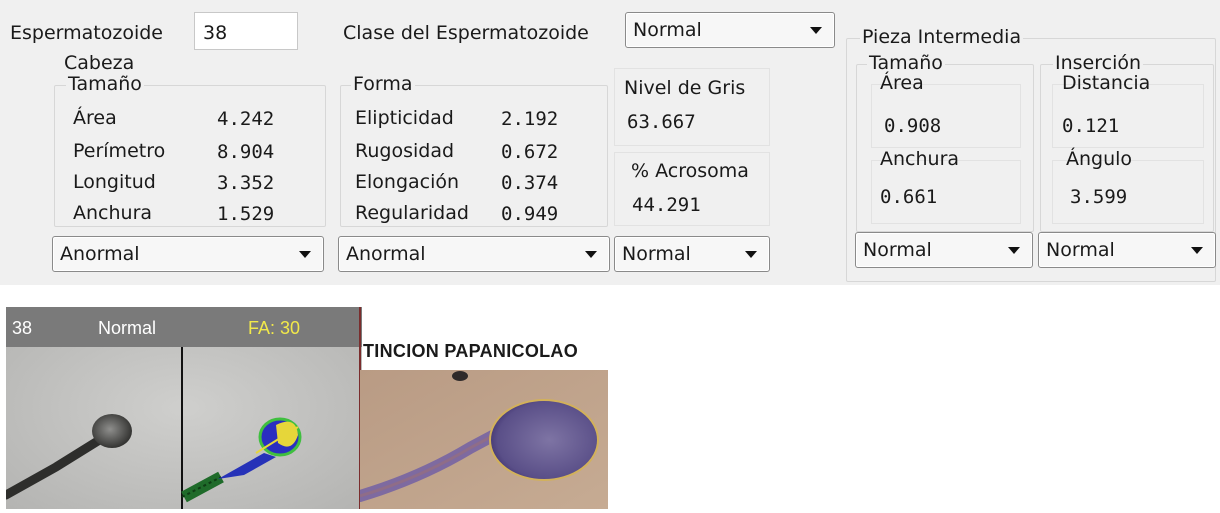 The width and height of the screenshot is (1220, 513). Describe the element at coordinates (942, 37) in the screenshot. I see `pieza-intermedia-title: Pieza Intermedia` at that location.